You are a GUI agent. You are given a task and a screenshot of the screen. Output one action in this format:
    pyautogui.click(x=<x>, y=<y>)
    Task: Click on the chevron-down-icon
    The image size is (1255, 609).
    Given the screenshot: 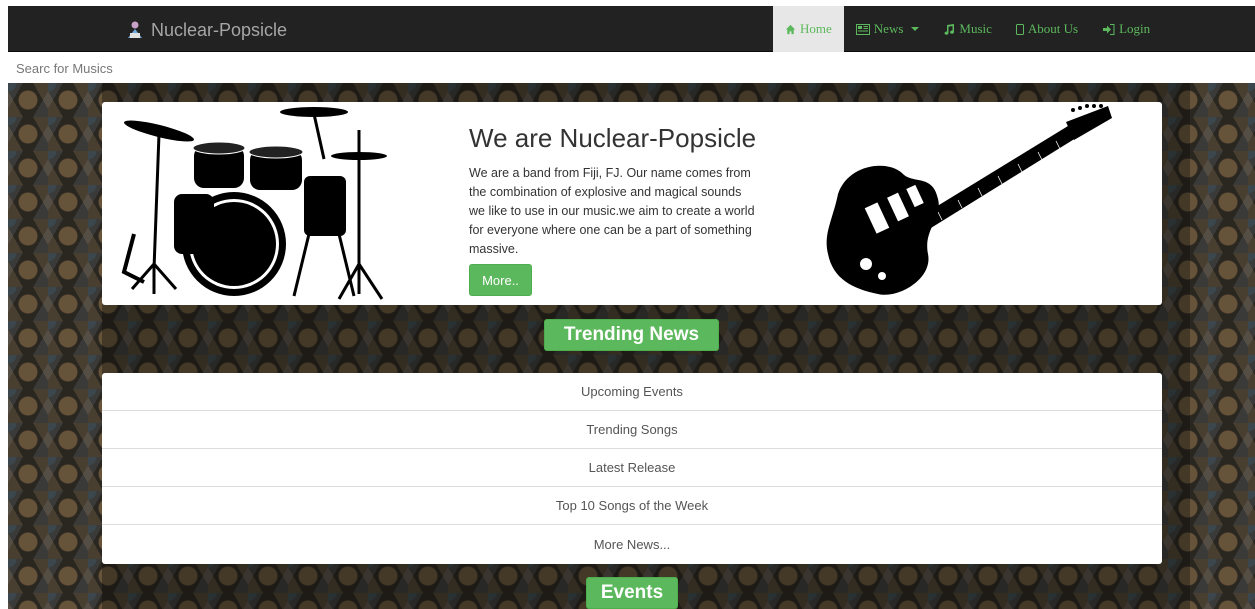 What is the action you would take?
    pyautogui.click(x=915, y=29)
    